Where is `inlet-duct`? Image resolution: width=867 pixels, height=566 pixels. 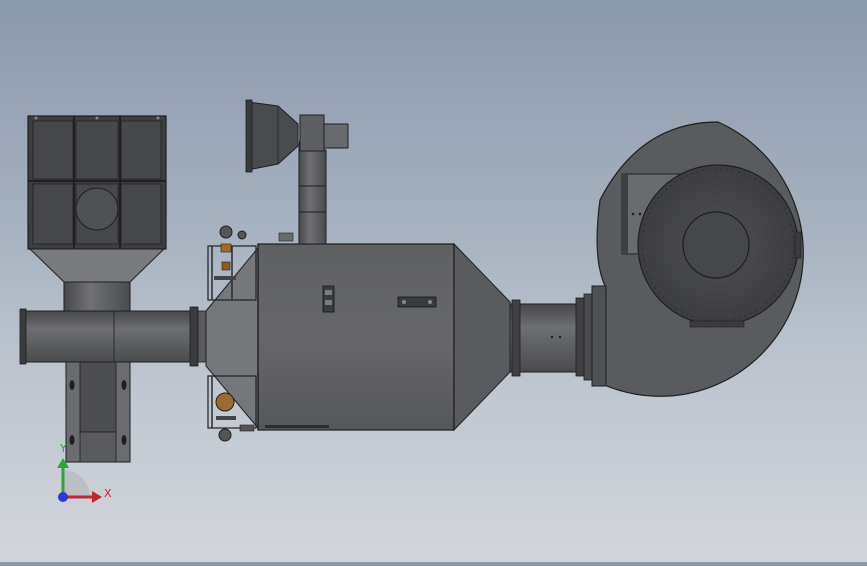 inlet-duct is located at coordinates (114, 336).